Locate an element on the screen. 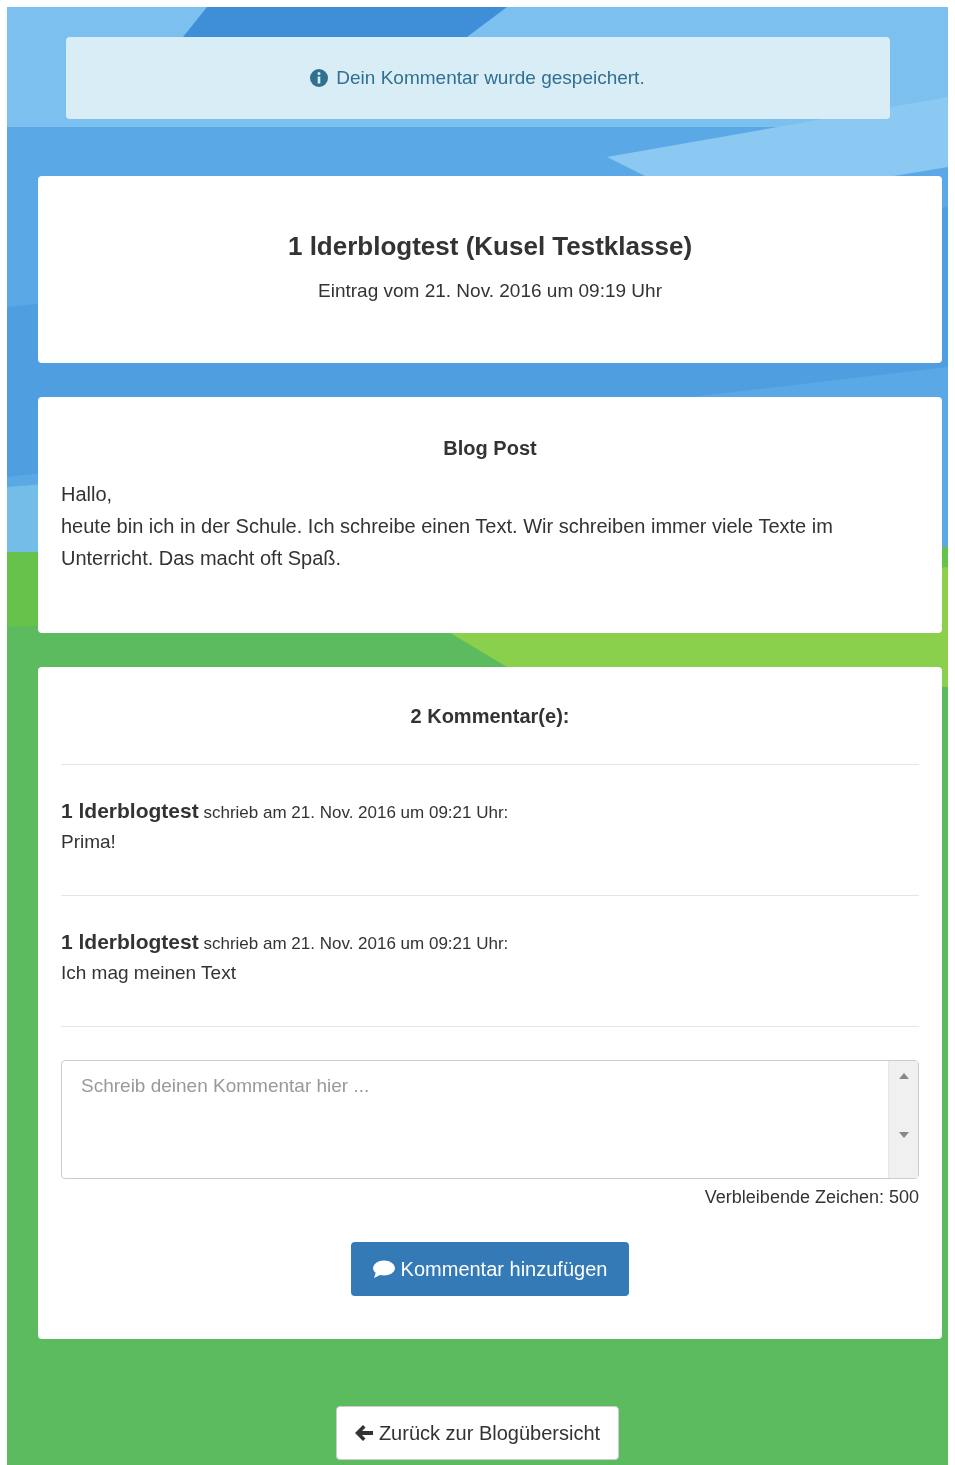  entry-title: 1 lderblogtest (Kusel Testklasse) is located at coordinates (490, 246).